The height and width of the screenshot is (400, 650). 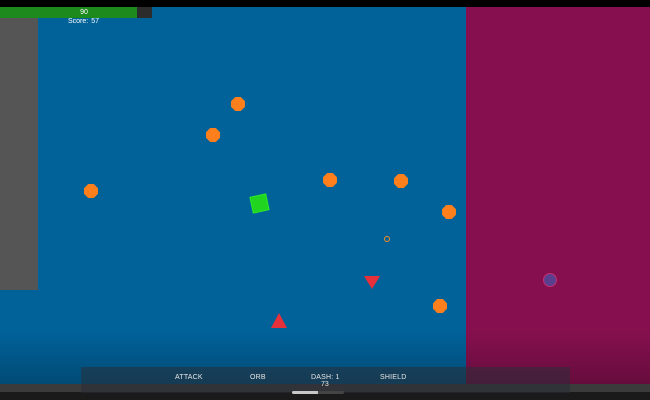 What do you see at coordinates (387, 239) in the screenshot?
I see `pickup-ring-icon` at bounding box center [387, 239].